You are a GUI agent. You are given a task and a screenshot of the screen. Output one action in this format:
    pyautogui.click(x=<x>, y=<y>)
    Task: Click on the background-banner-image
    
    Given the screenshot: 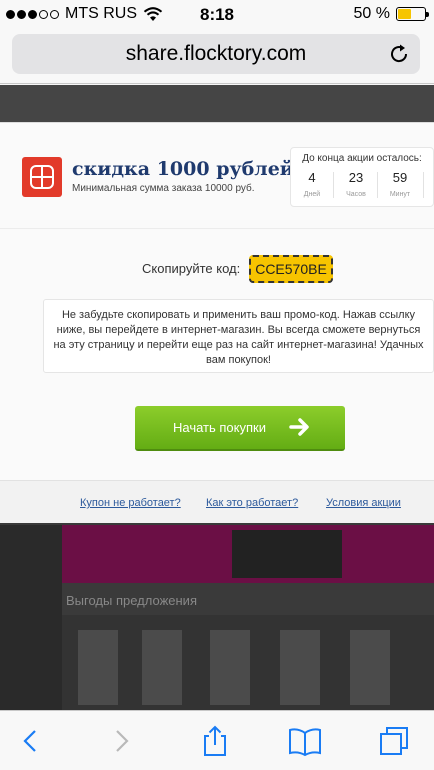 What is the action you would take?
    pyautogui.click(x=287, y=554)
    